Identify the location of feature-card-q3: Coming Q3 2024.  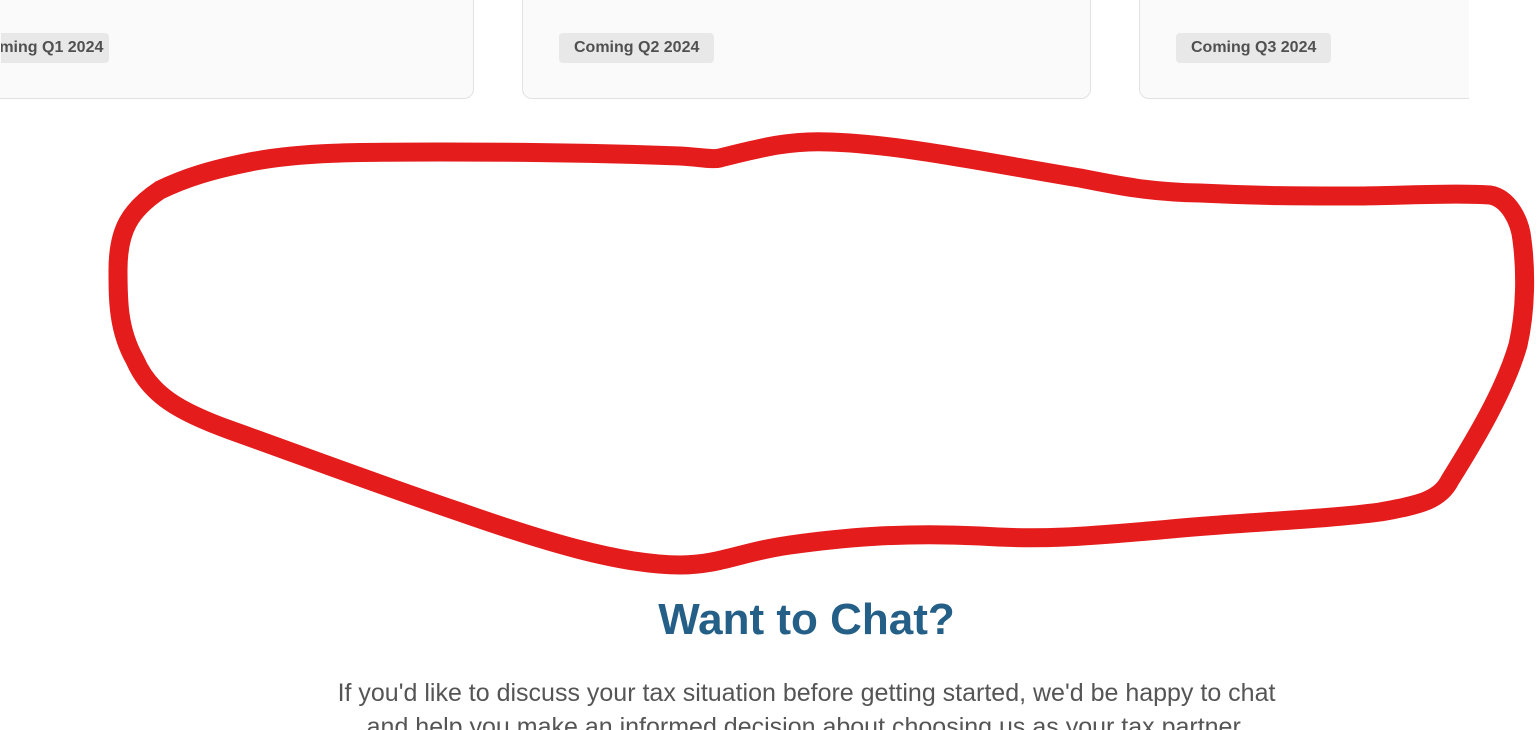
(1304, 49).